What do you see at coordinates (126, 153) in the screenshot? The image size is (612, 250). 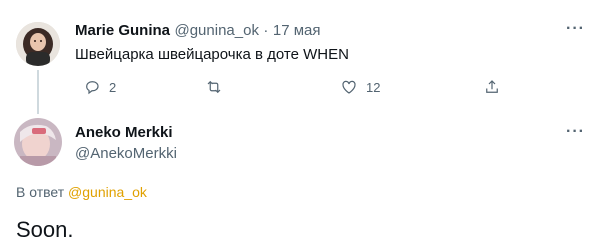 I see `author-handle: @AnekoMerkki` at bounding box center [126, 153].